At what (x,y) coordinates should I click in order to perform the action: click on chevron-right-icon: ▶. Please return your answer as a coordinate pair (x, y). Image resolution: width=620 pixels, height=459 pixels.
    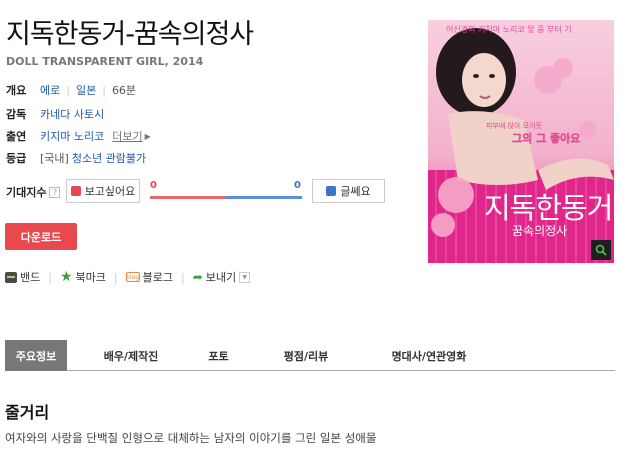
    Looking at the image, I should click on (147, 136).